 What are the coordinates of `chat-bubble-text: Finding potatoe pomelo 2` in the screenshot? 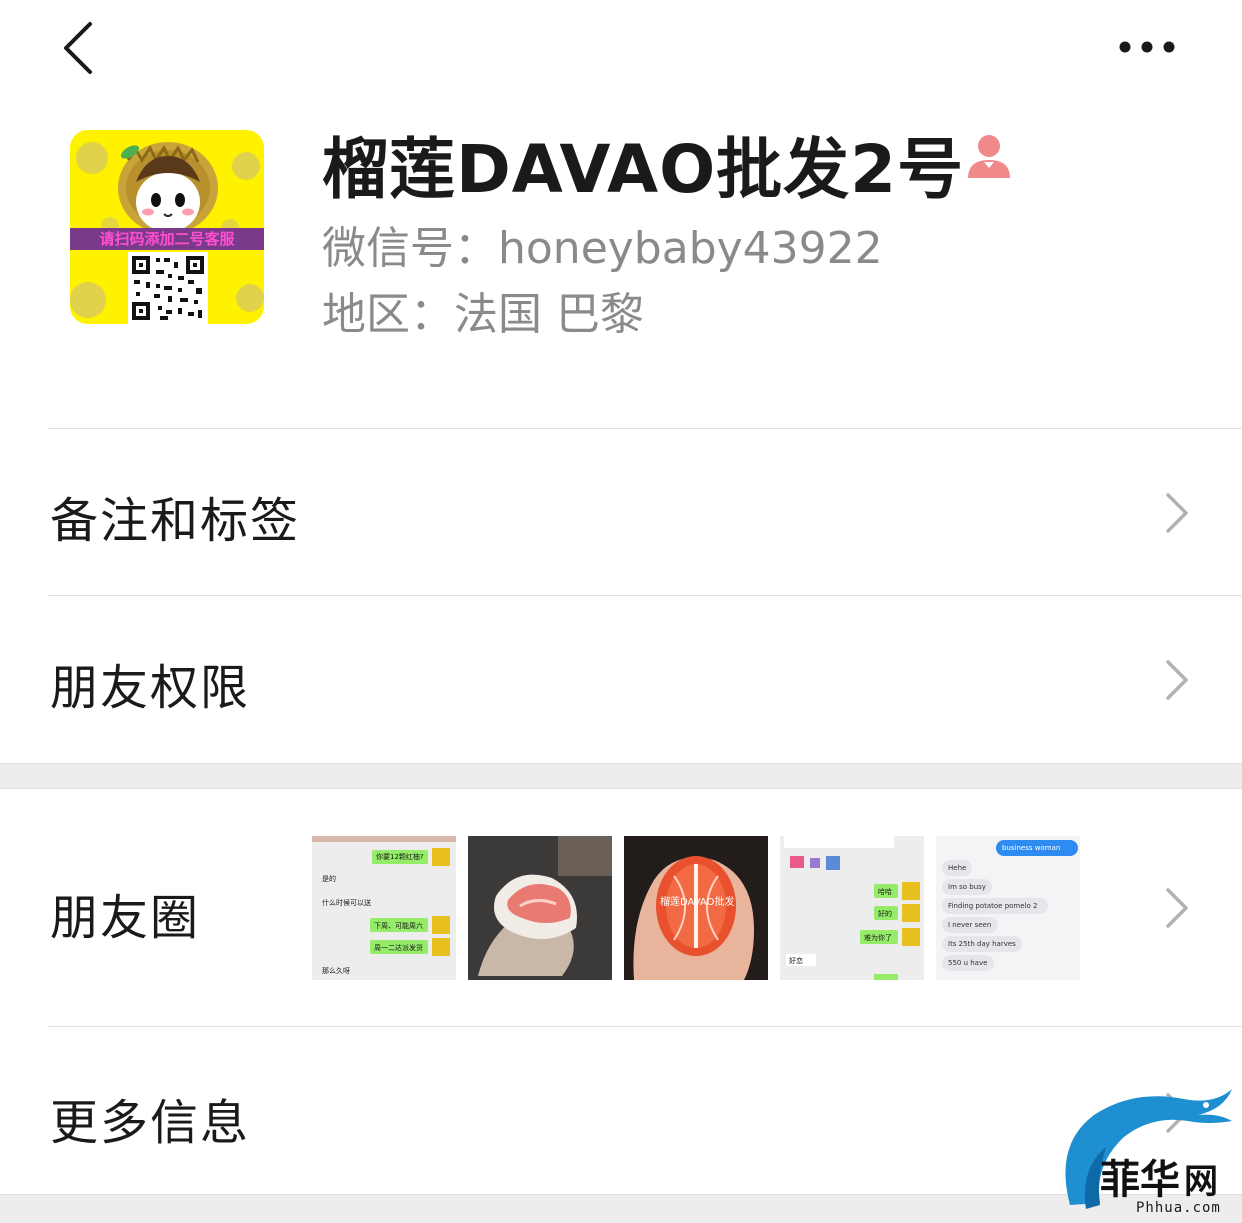 It's located at (993, 906).